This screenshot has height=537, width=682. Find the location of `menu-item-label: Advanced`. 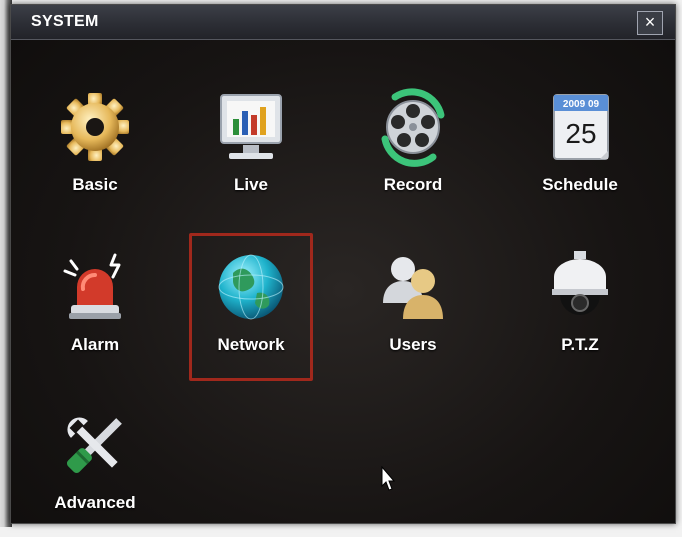

menu-item-label: Advanced is located at coordinates (95, 502).